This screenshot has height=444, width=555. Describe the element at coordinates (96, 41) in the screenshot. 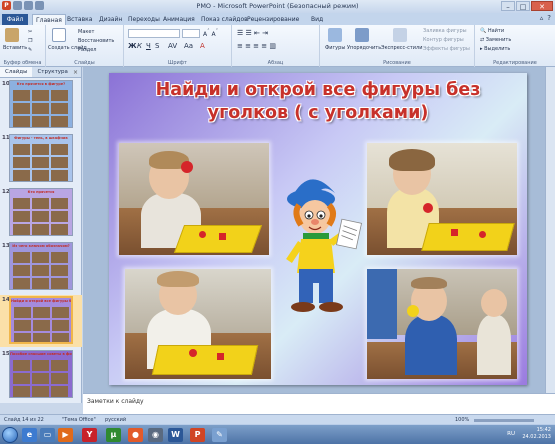

I see `reset-button: Восстановить` at that location.